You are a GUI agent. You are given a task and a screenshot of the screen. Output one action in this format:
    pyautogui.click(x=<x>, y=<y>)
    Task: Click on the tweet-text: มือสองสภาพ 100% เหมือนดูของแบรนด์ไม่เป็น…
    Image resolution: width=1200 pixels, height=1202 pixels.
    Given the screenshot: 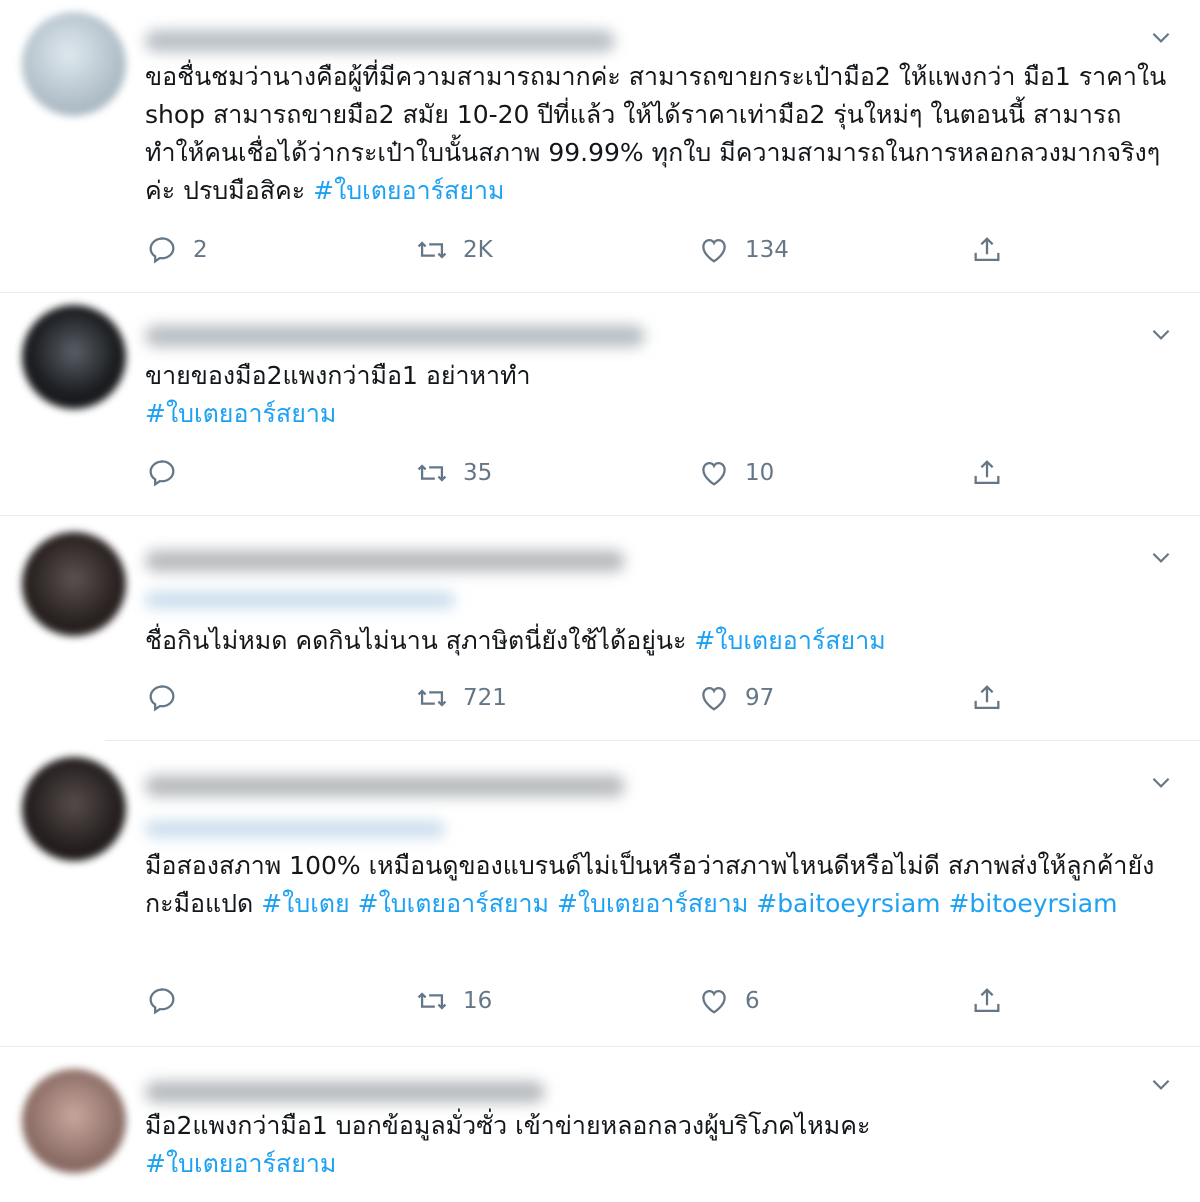 What is the action you would take?
    pyautogui.click(x=660, y=885)
    